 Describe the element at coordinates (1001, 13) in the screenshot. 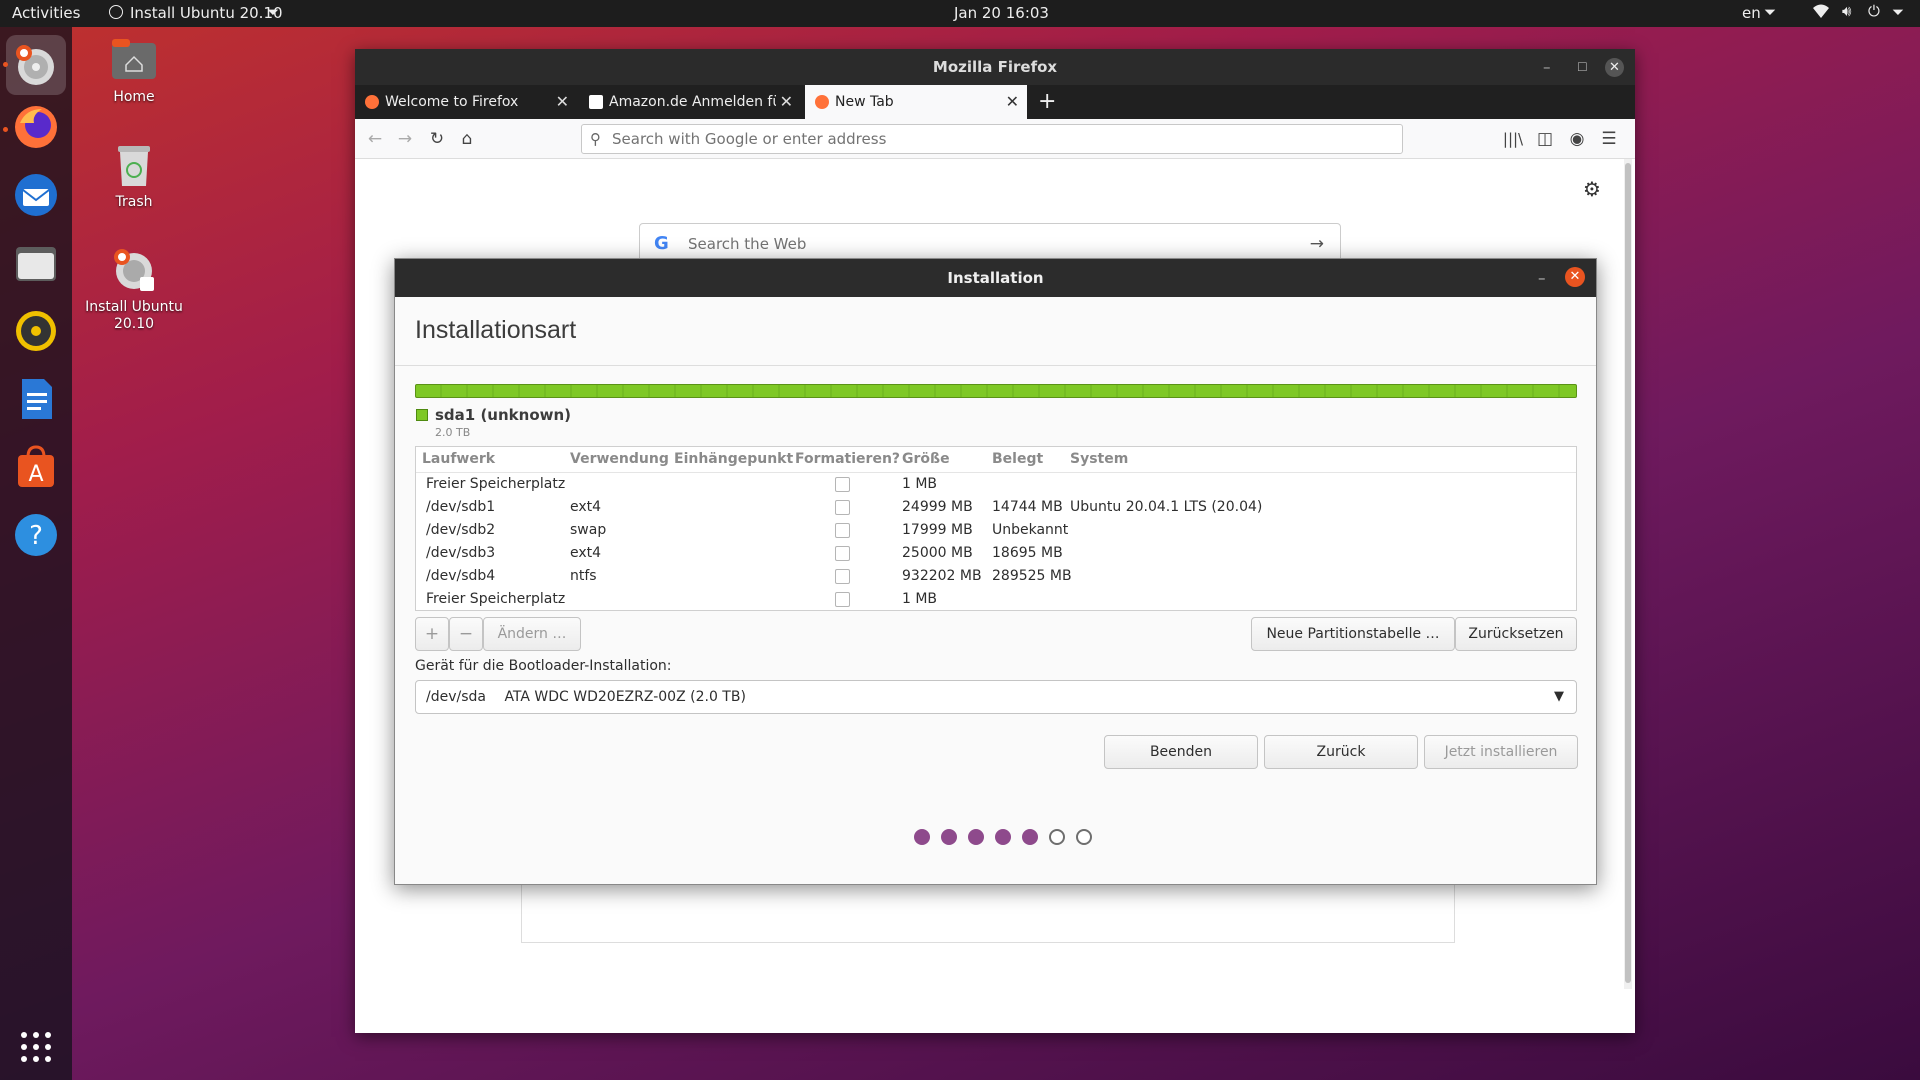

I see `clock: Jan 20 16:03` at that location.